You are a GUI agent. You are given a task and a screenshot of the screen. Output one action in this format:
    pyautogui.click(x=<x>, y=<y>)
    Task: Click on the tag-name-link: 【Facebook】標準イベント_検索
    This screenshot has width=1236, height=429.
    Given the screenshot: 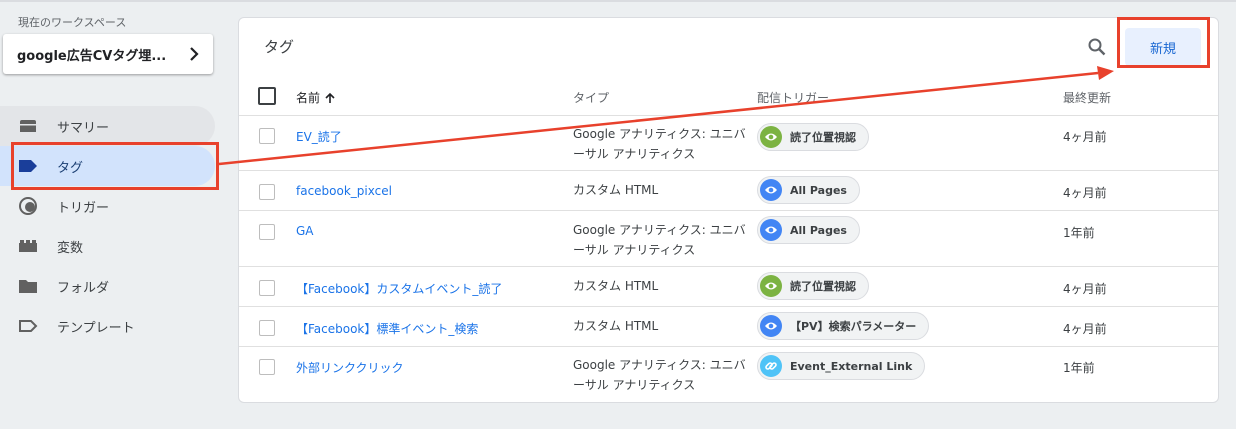 What is the action you would take?
    pyautogui.click(x=387, y=328)
    